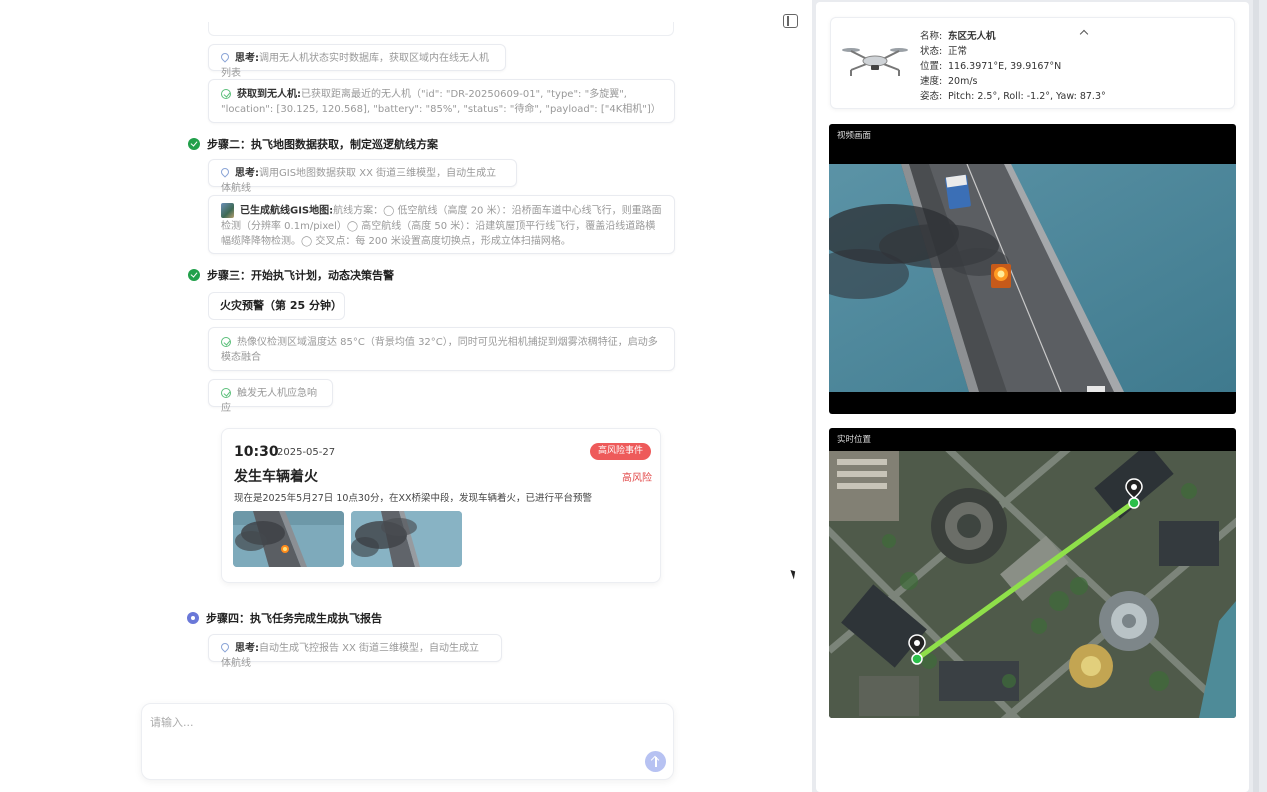 The image size is (1267, 792). Describe the element at coordinates (294, 618) in the screenshot. I see `step-title: 步骤四：执飞任务完成生成执飞报告` at that location.